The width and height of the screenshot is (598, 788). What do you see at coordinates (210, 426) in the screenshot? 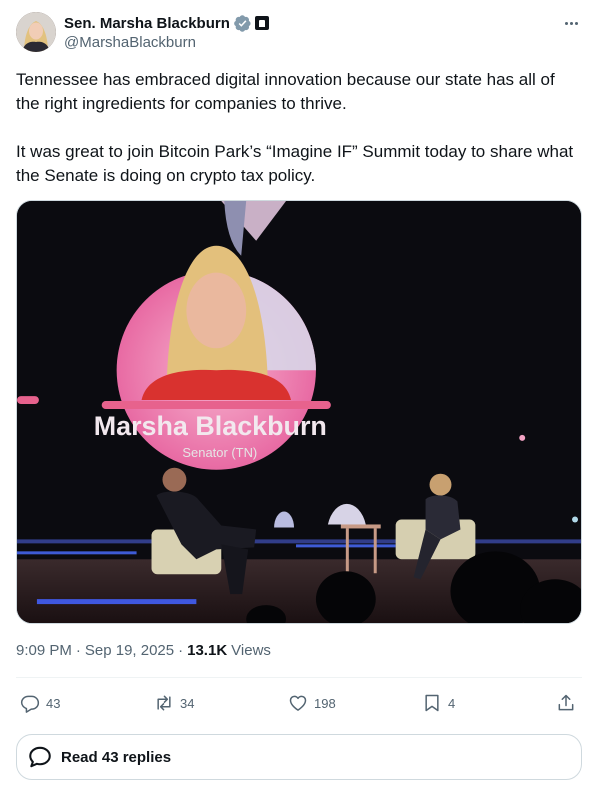
I see `screen-name: Marsha Blackburn` at bounding box center [210, 426].